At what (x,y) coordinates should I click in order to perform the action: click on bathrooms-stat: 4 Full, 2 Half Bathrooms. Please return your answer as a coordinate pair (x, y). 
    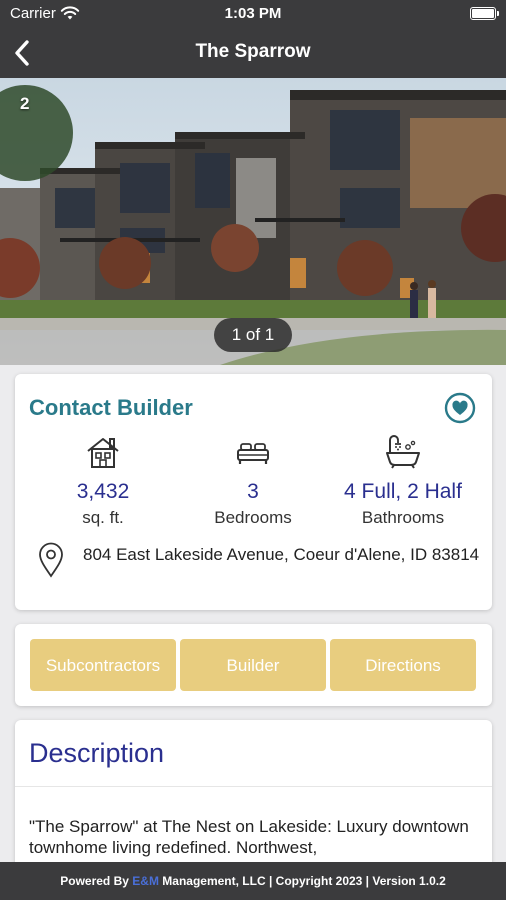
    Looking at the image, I should click on (403, 481).